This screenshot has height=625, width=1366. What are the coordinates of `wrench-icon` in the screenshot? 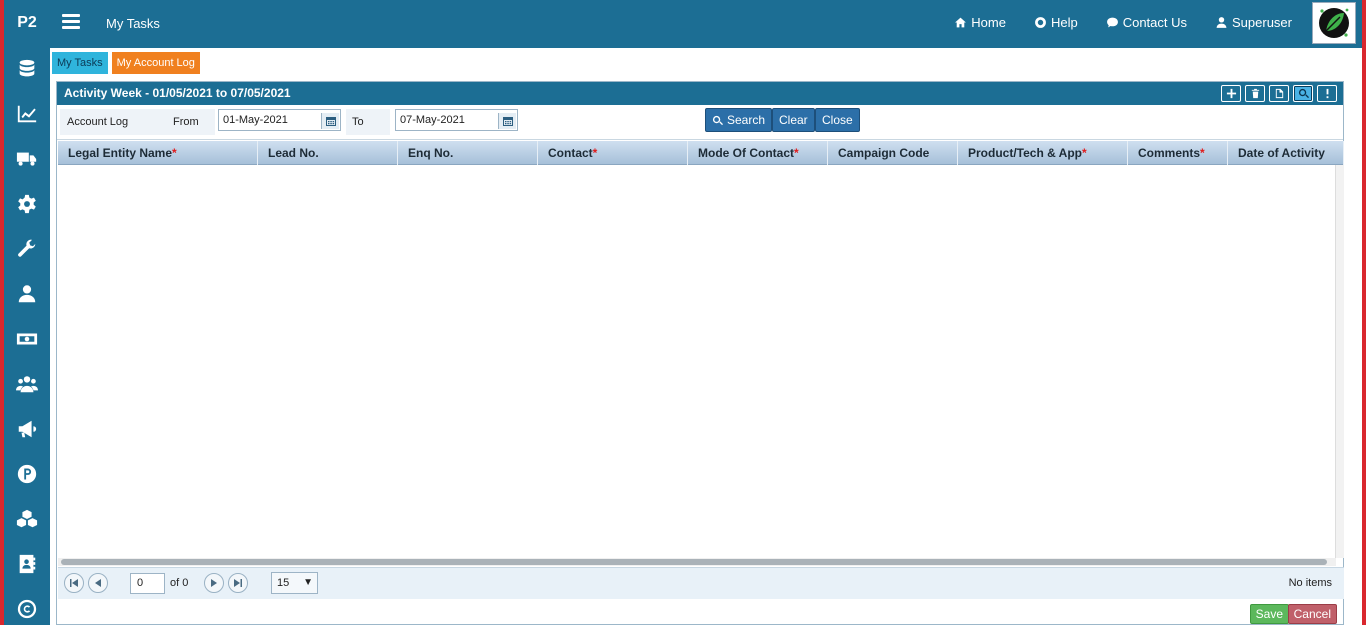 It's located at (27, 248).